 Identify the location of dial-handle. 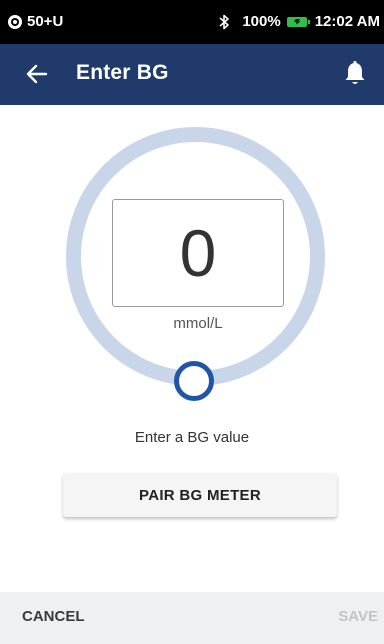
(194, 381).